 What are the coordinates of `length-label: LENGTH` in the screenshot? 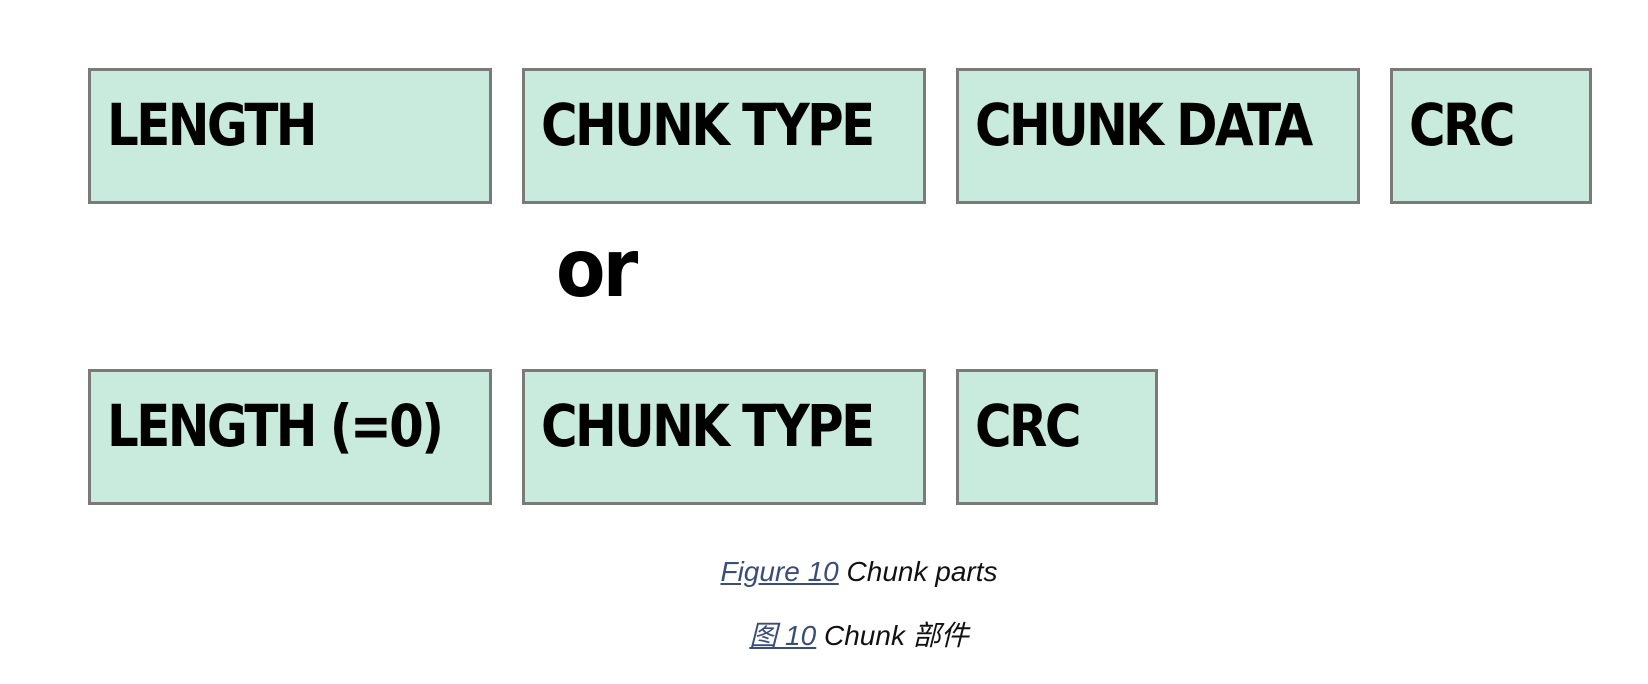 It's located at (212, 125).